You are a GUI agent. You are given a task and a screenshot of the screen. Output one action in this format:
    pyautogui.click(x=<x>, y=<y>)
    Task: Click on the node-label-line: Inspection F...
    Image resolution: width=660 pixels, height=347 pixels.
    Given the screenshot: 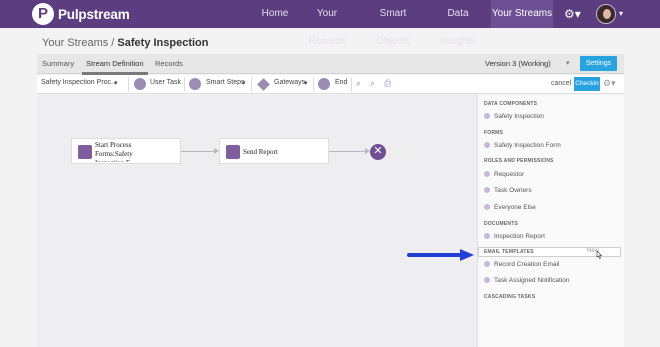 What is the action you would take?
    pyautogui.click(x=115, y=160)
    